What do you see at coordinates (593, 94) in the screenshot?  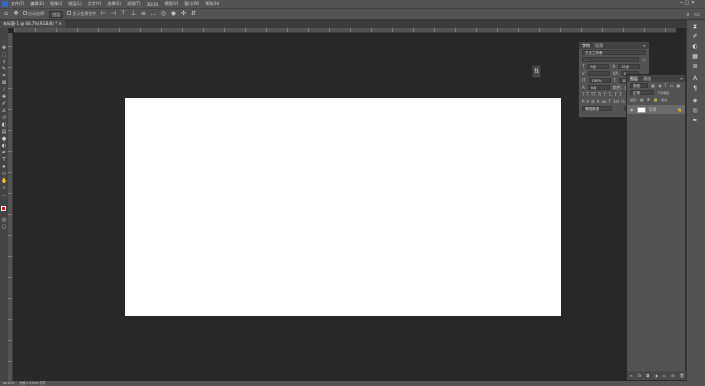 I see `all-caps-button: TT` at bounding box center [593, 94].